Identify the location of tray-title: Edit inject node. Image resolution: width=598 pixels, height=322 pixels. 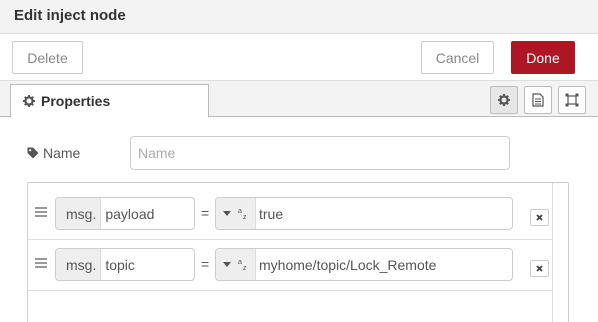
(70, 15).